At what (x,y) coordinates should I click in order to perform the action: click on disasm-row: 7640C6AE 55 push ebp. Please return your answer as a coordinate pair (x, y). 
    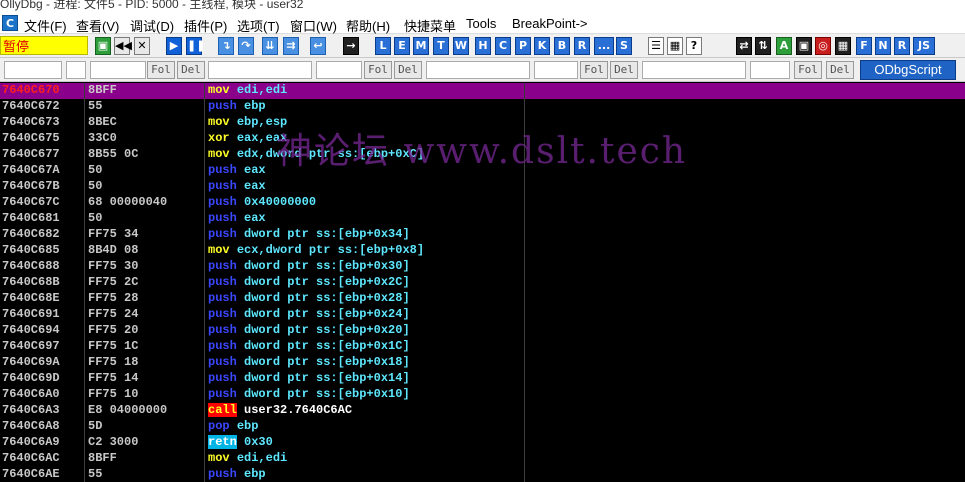
    Looking at the image, I should click on (482, 474).